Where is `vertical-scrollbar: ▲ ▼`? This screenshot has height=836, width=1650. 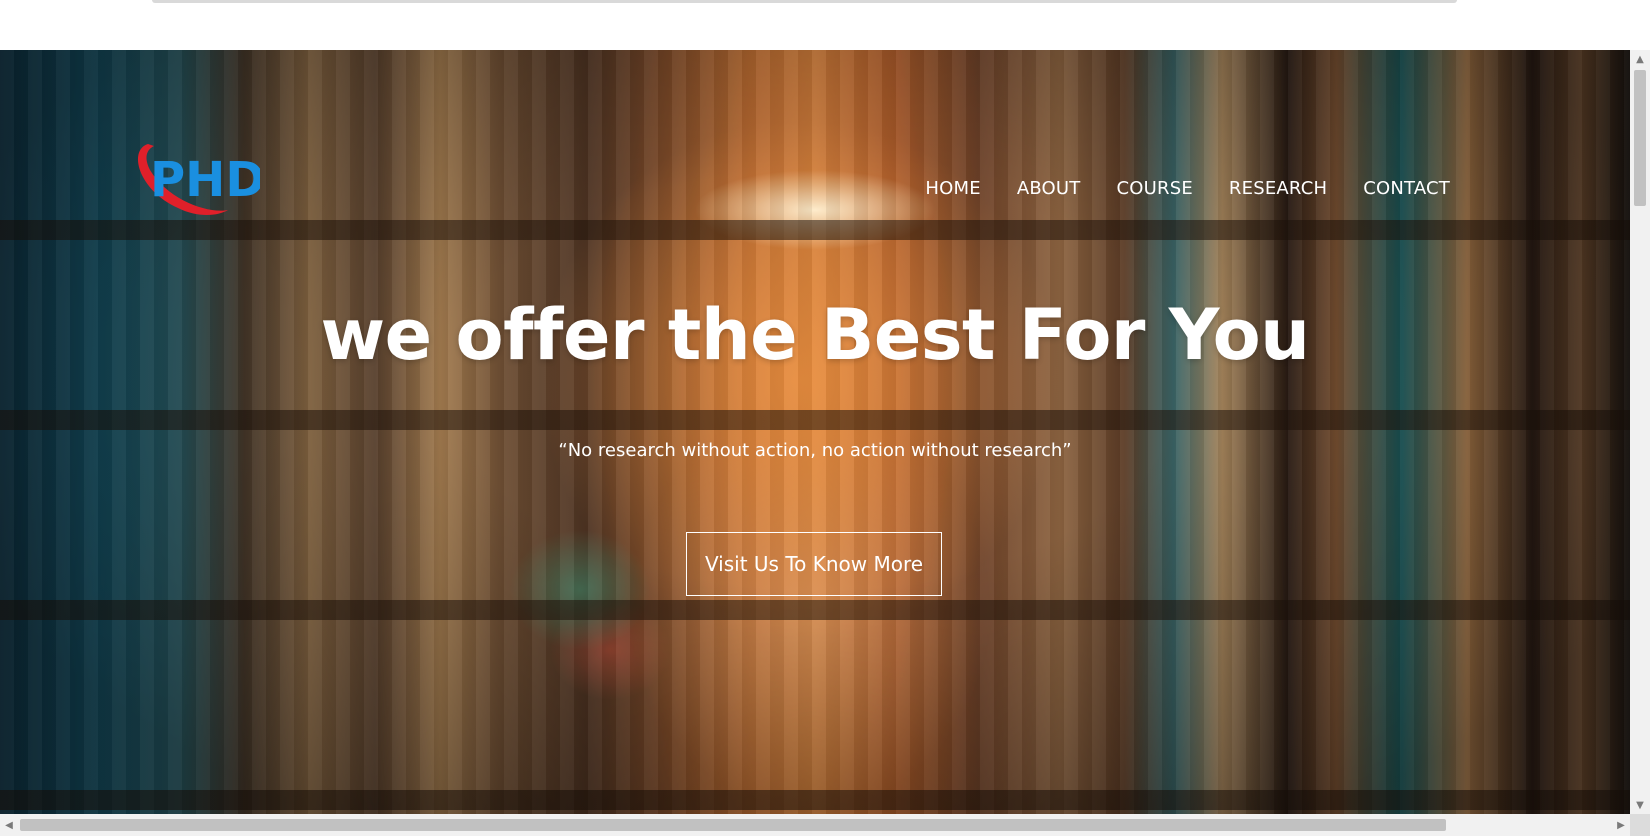
vertical-scrollbar: ▲ ▼ is located at coordinates (1640, 432).